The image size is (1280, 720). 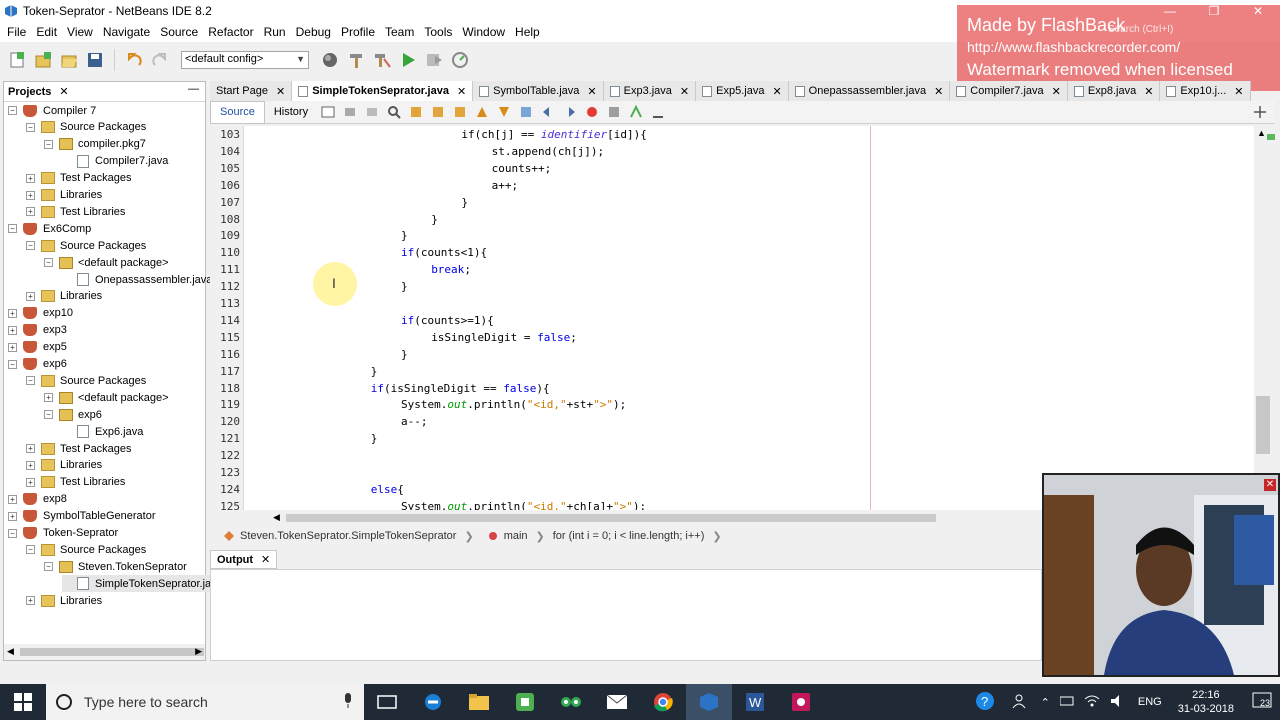 I want to click on microphone-icon, so click(x=348, y=702).